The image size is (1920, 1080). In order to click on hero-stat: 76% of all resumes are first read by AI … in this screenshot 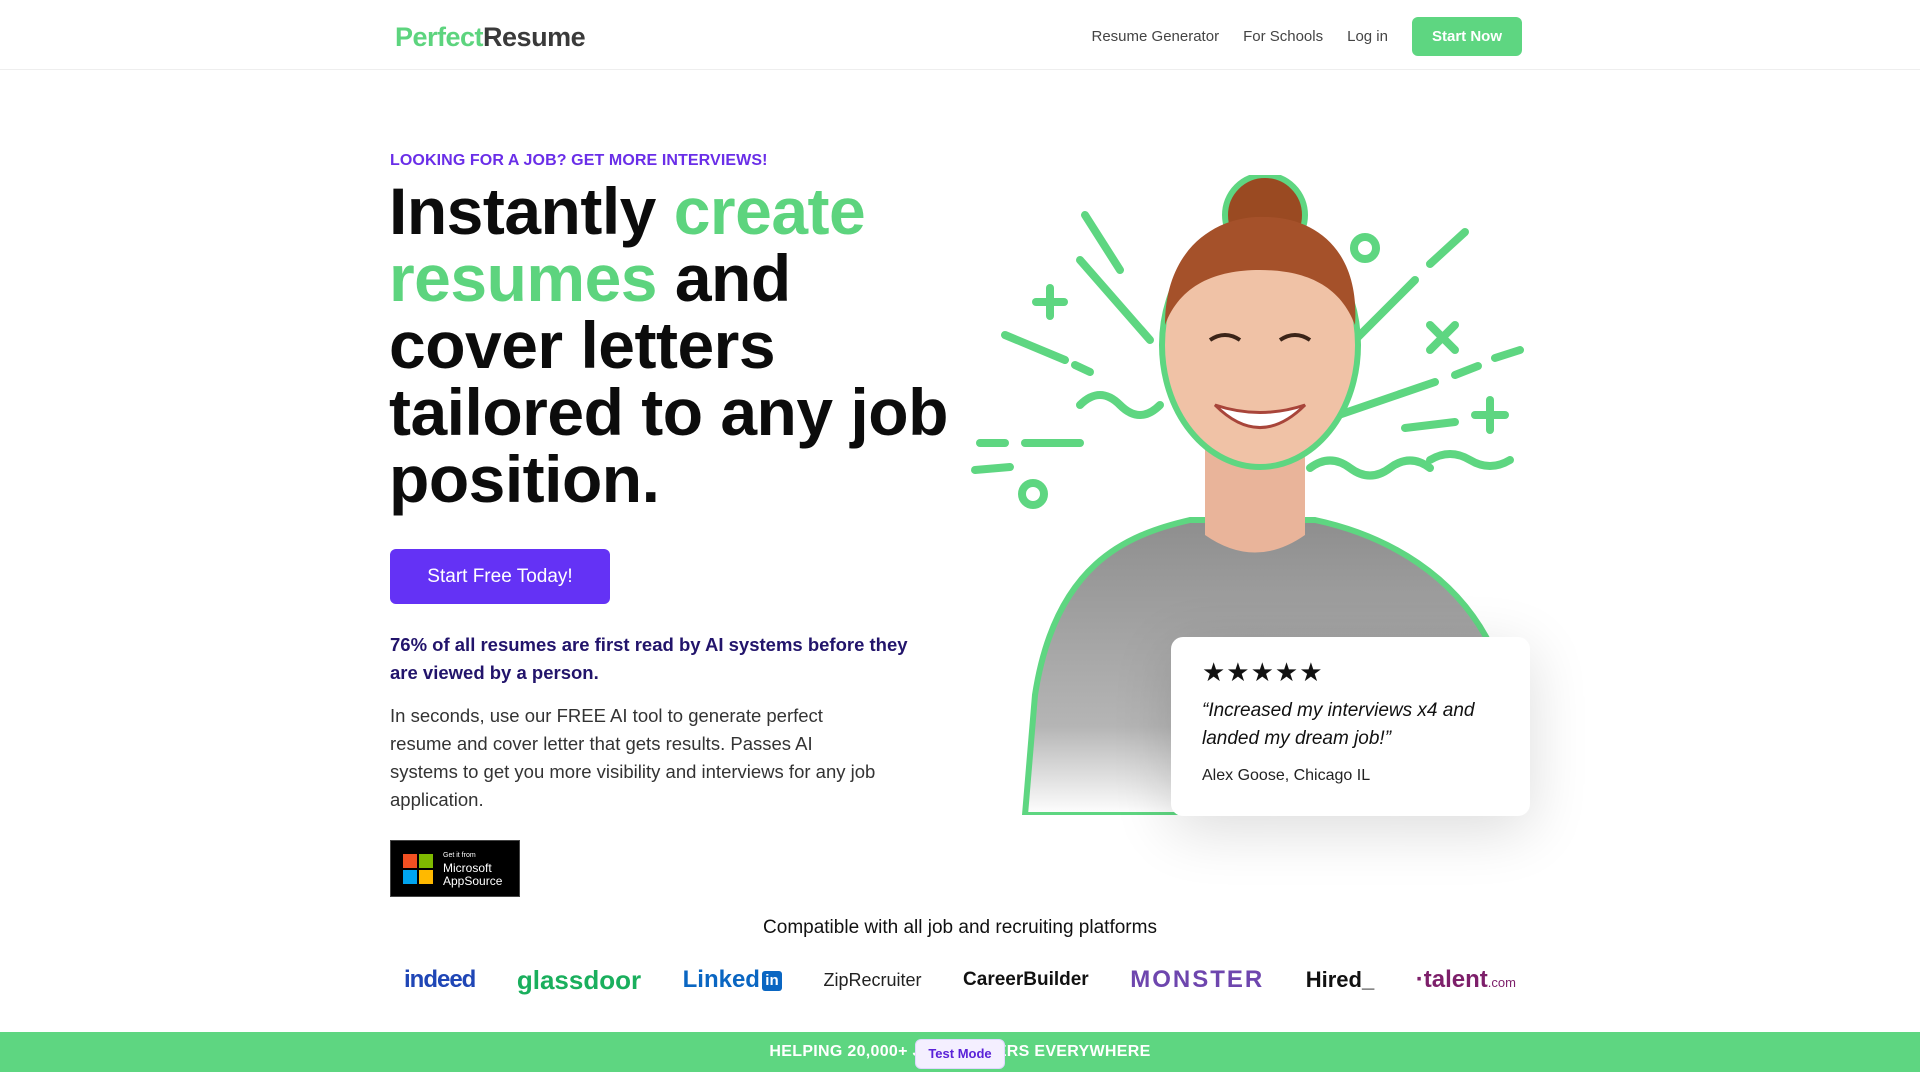, I will do `click(649, 658)`.